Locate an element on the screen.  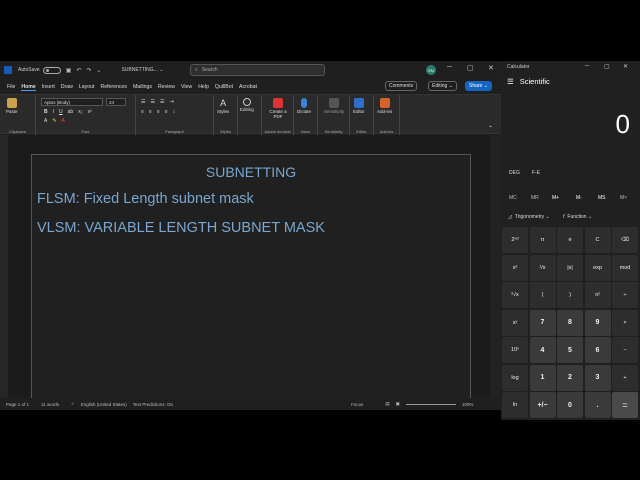
document-line-vlsm: VLSM: VARIABLE LENGTH SUBNET MASK is located at coordinates (181, 228).